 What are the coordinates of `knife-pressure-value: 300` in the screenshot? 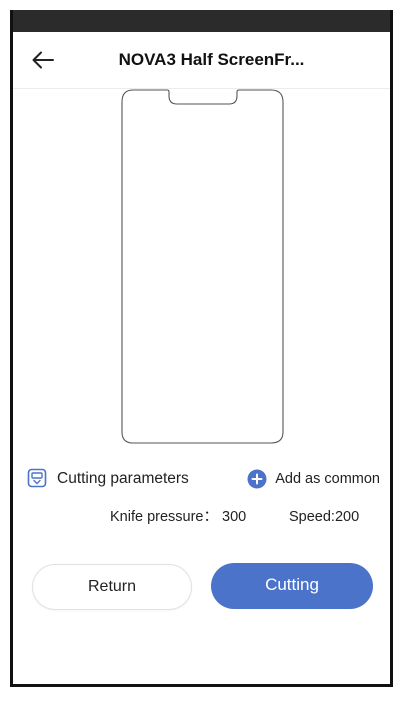 It's located at (234, 517).